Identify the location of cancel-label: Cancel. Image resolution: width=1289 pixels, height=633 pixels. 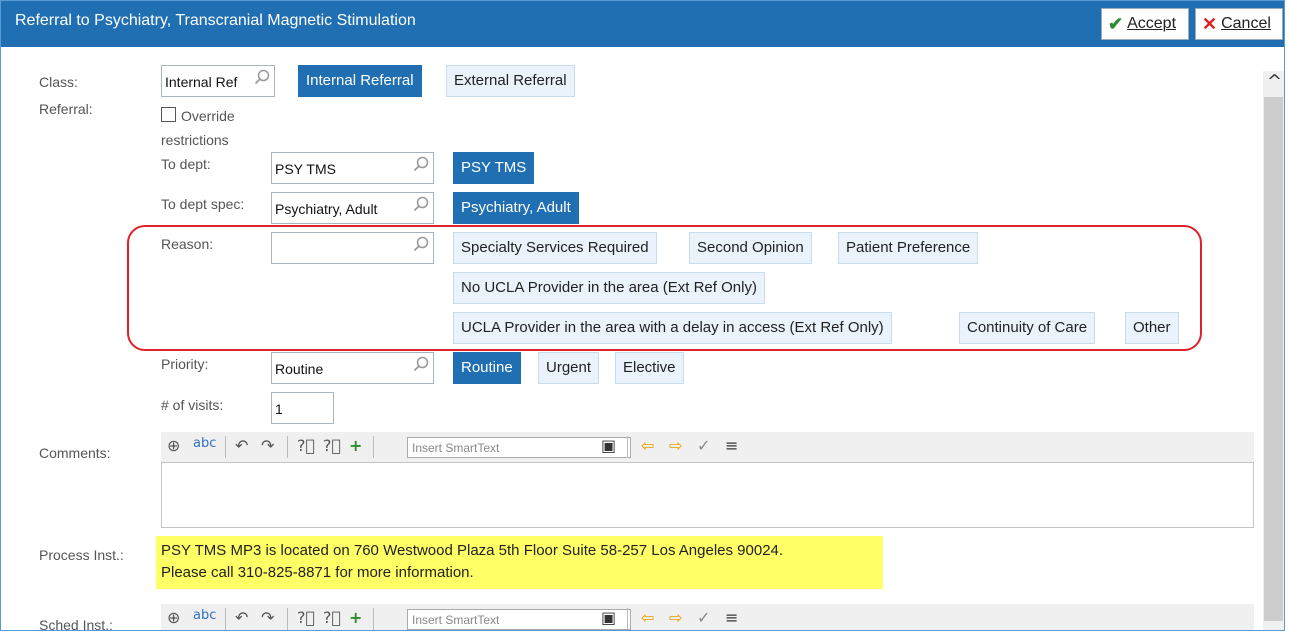
(1246, 23).